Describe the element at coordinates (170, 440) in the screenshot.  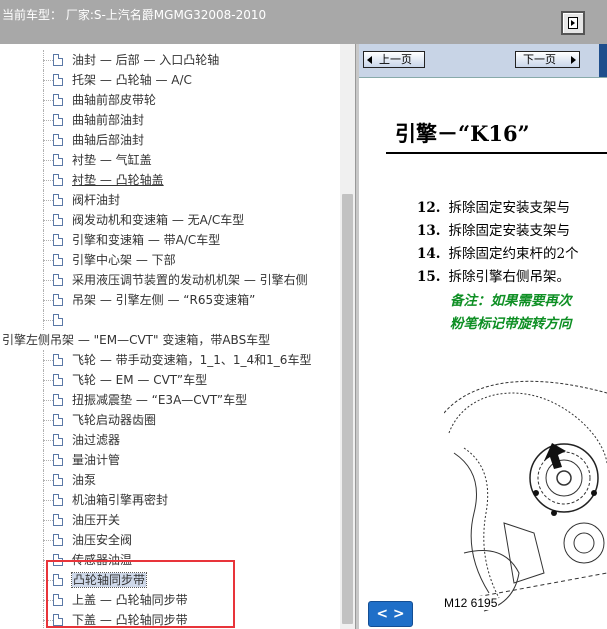
I see `tree-item: 油过滤器` at that location.